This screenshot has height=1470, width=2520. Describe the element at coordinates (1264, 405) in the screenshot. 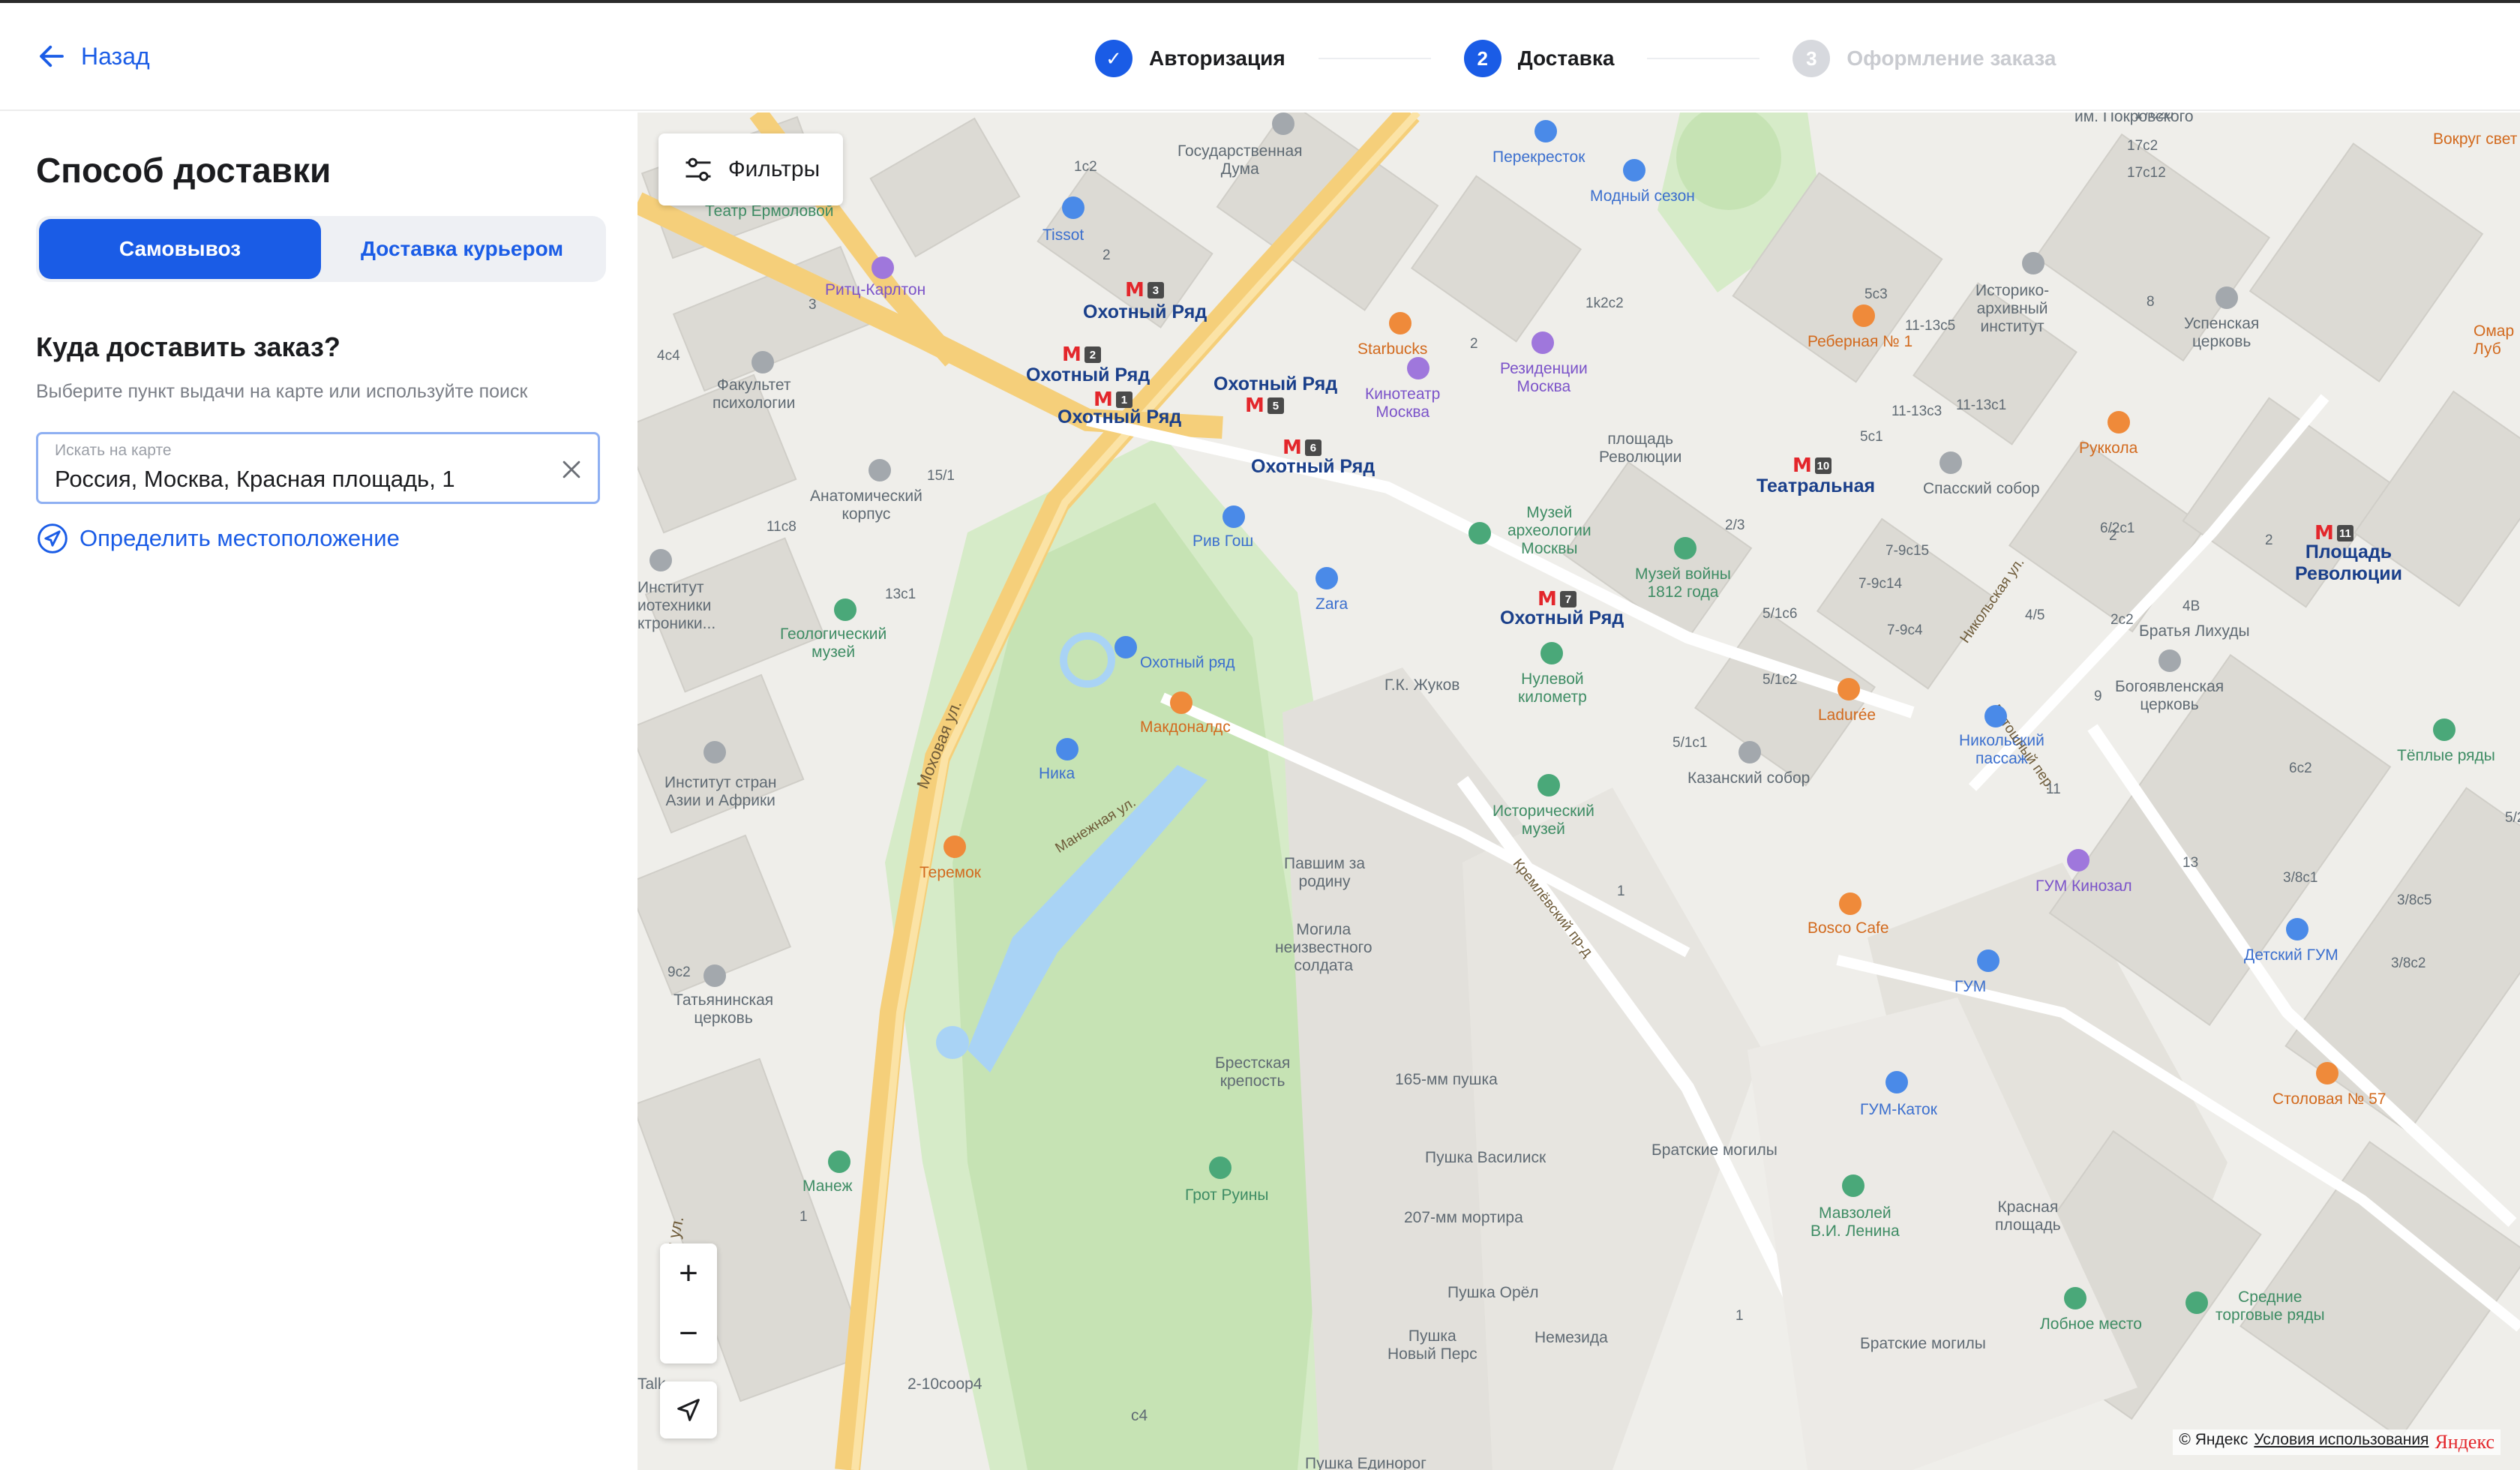

I see `metro-icon: M5` at that location.